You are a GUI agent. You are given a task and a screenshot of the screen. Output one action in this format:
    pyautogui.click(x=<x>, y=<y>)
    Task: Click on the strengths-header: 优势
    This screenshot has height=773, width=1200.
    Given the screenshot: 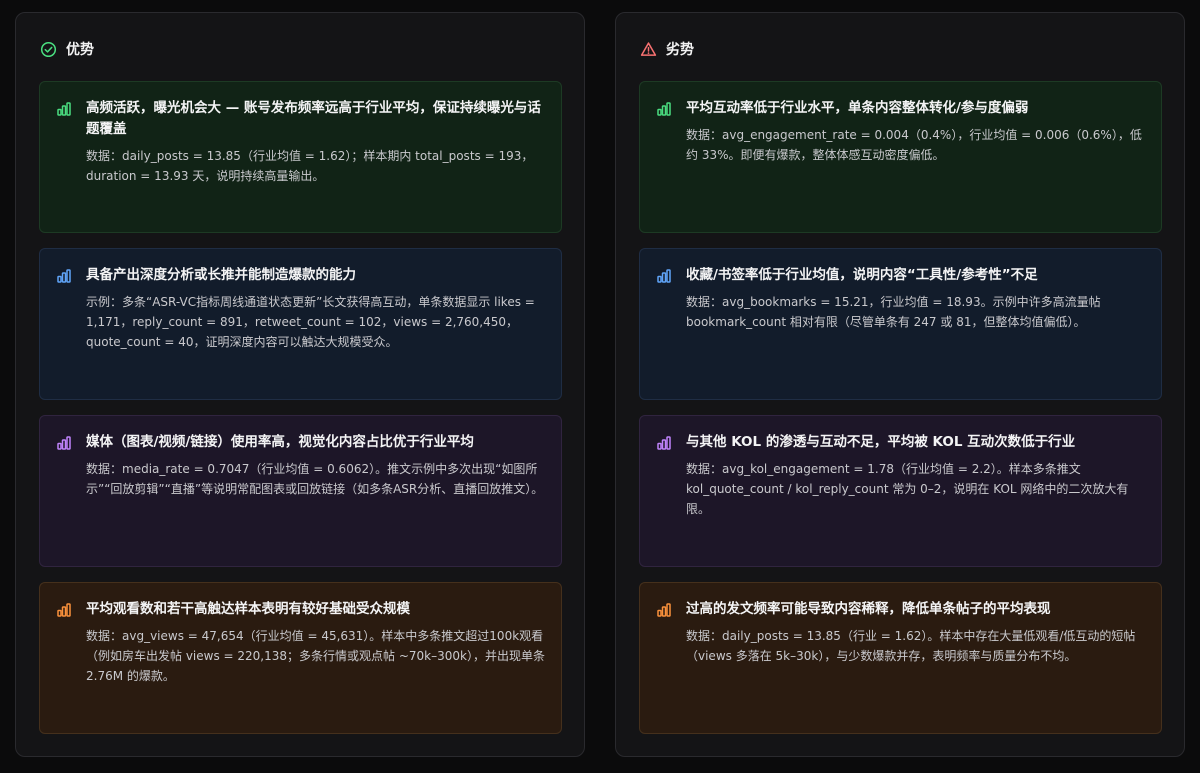 What is the action you would take?
    pyautogui.click(x=67, y=49)
    